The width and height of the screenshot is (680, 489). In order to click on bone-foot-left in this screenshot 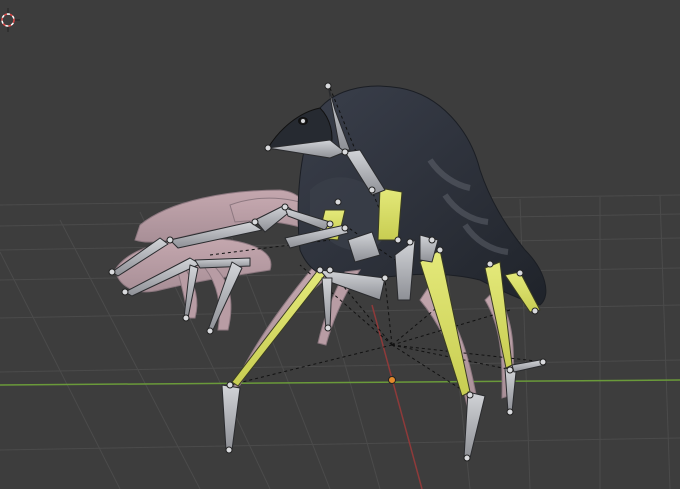, I will do `click(231, 417)`.